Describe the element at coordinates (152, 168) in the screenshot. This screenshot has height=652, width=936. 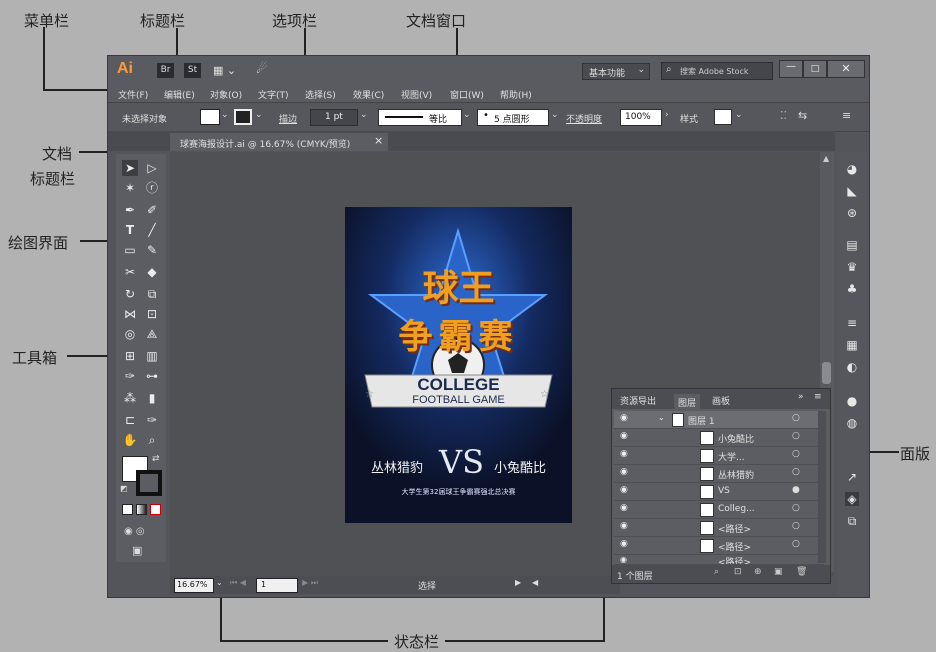
I see `direct-selection-tool-icon: ▷` at that location.